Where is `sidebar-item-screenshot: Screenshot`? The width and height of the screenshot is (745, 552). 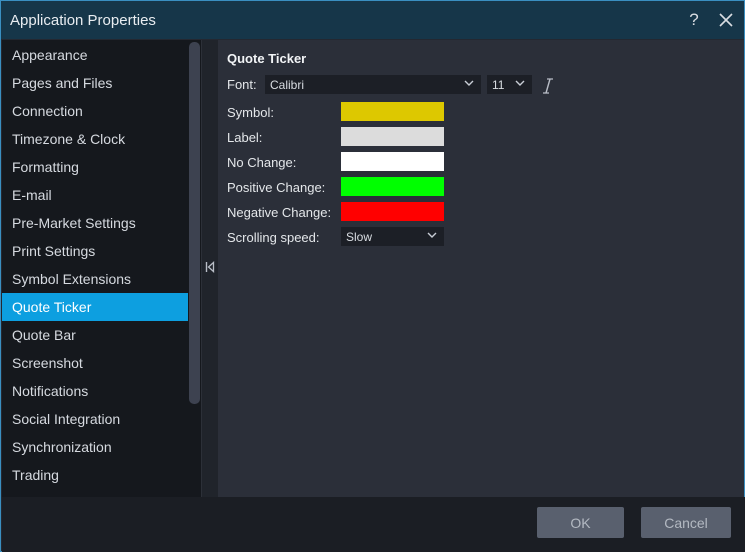
sidebar-item-screenshot: Screenshot is located at coordinates (95, 363).